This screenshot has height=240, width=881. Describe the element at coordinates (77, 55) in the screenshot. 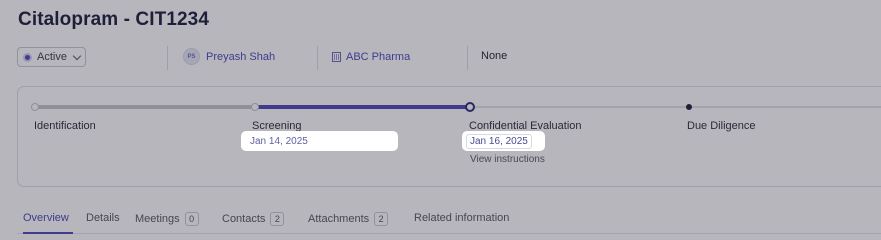

I see `chevron-down-icon` at that location.